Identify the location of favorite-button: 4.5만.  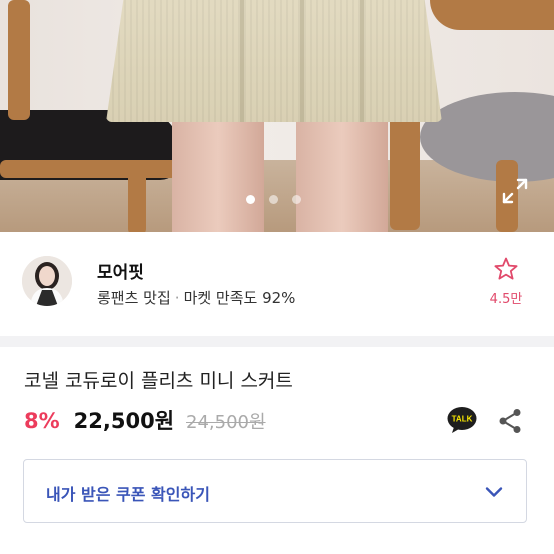
(506, 281).